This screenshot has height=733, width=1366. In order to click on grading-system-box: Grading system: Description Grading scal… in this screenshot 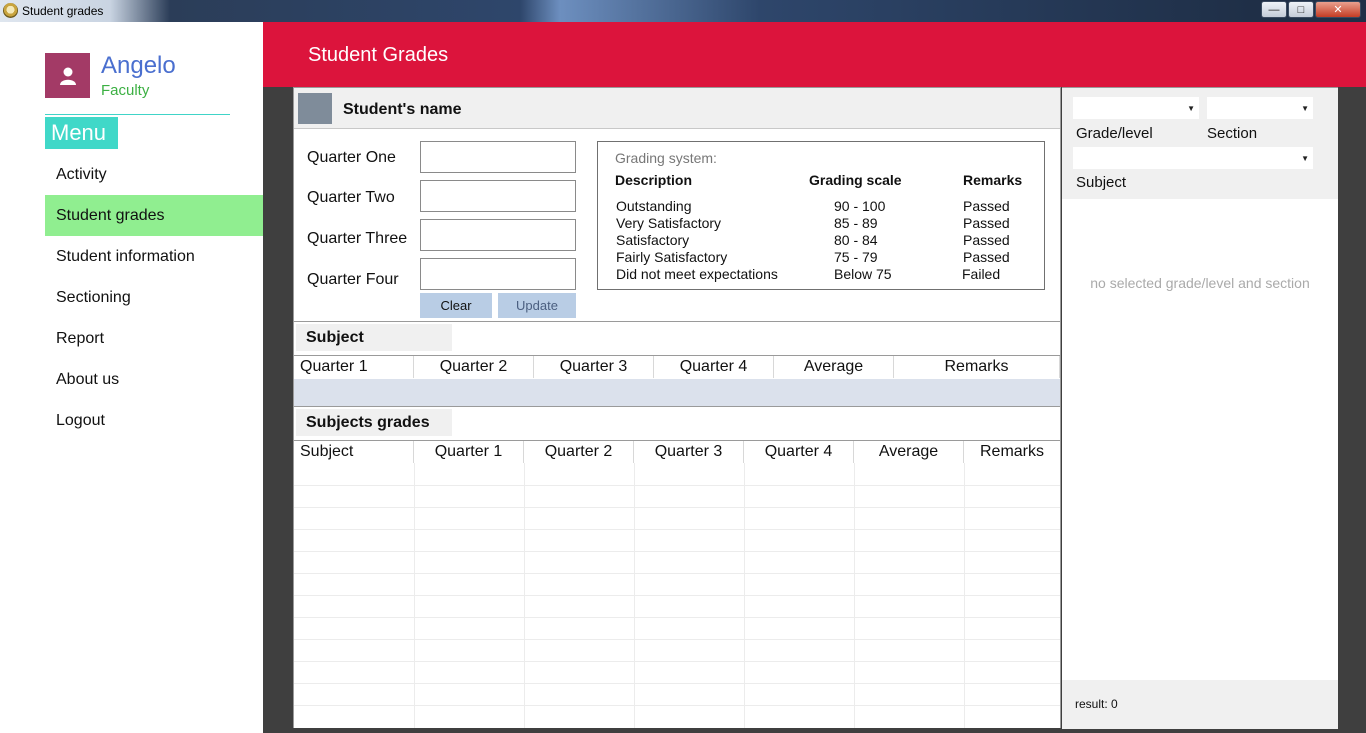, I will do `click(821, 215)`.